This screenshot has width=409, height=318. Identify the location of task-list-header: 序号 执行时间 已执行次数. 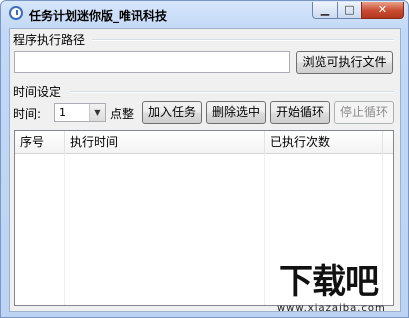
(204, 142).